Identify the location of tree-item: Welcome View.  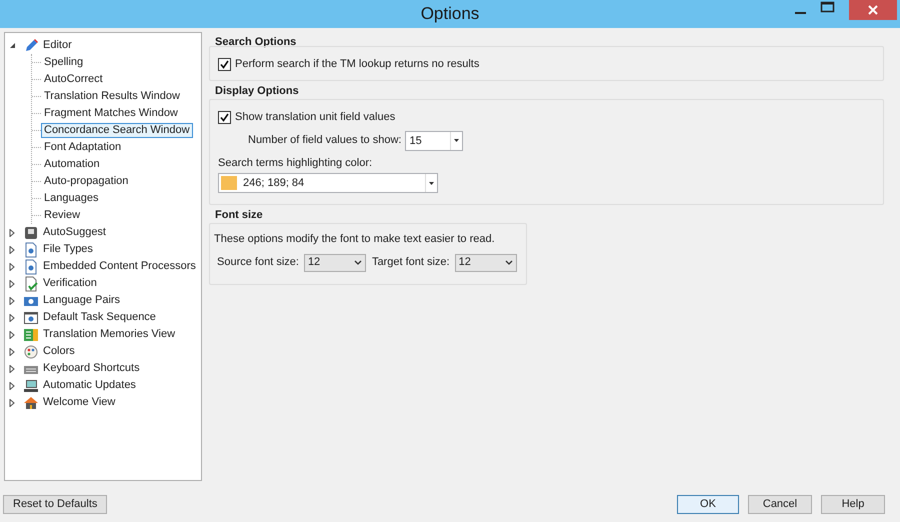
(79, 402).